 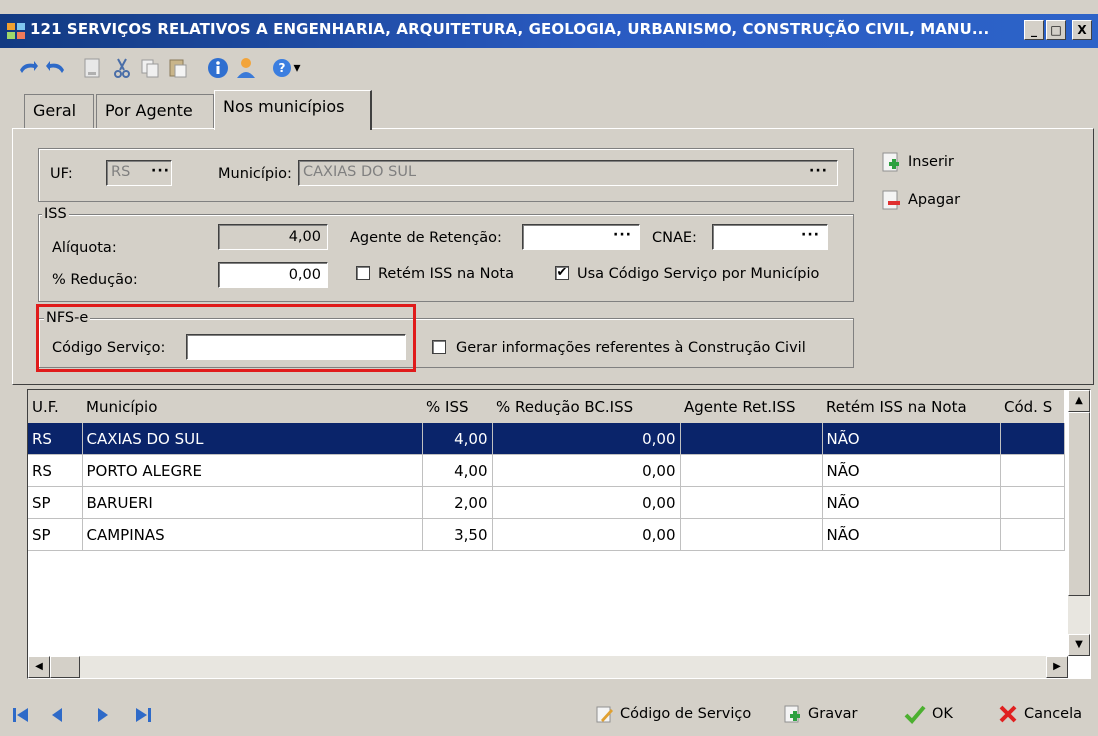 What do you see at coordinates (549, 713) in the screenshot?
I see `bottom-bar: Código de Serviço Gravar OK Cancela` at bounding box center [549, 713].